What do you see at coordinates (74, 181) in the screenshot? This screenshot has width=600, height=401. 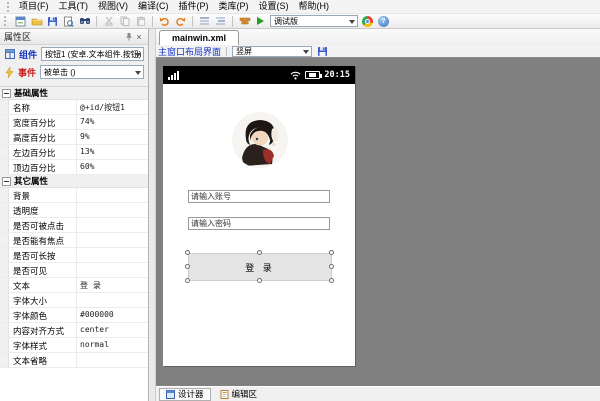 I see `section-other-properties: 其它属性` at bounding box center [74, 181].